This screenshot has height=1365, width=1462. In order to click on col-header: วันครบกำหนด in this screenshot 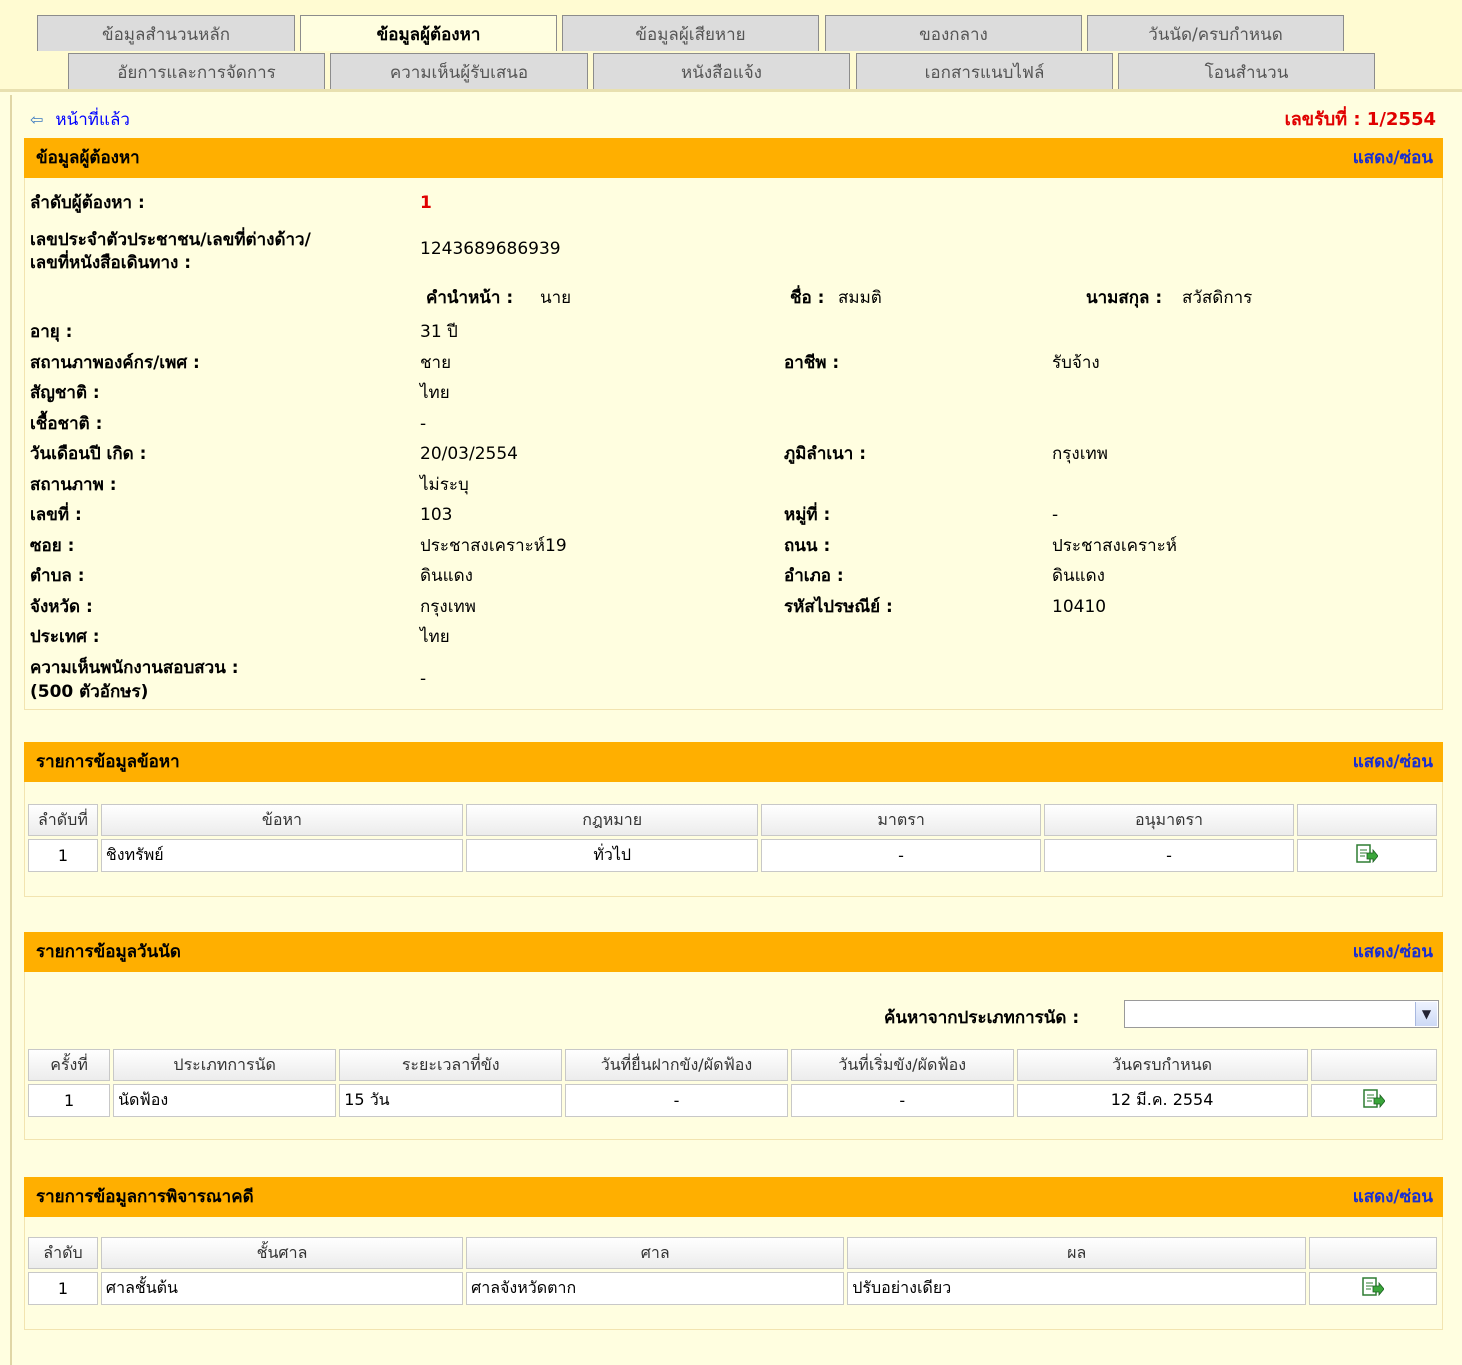, I will do `click(1162, 1065)`.